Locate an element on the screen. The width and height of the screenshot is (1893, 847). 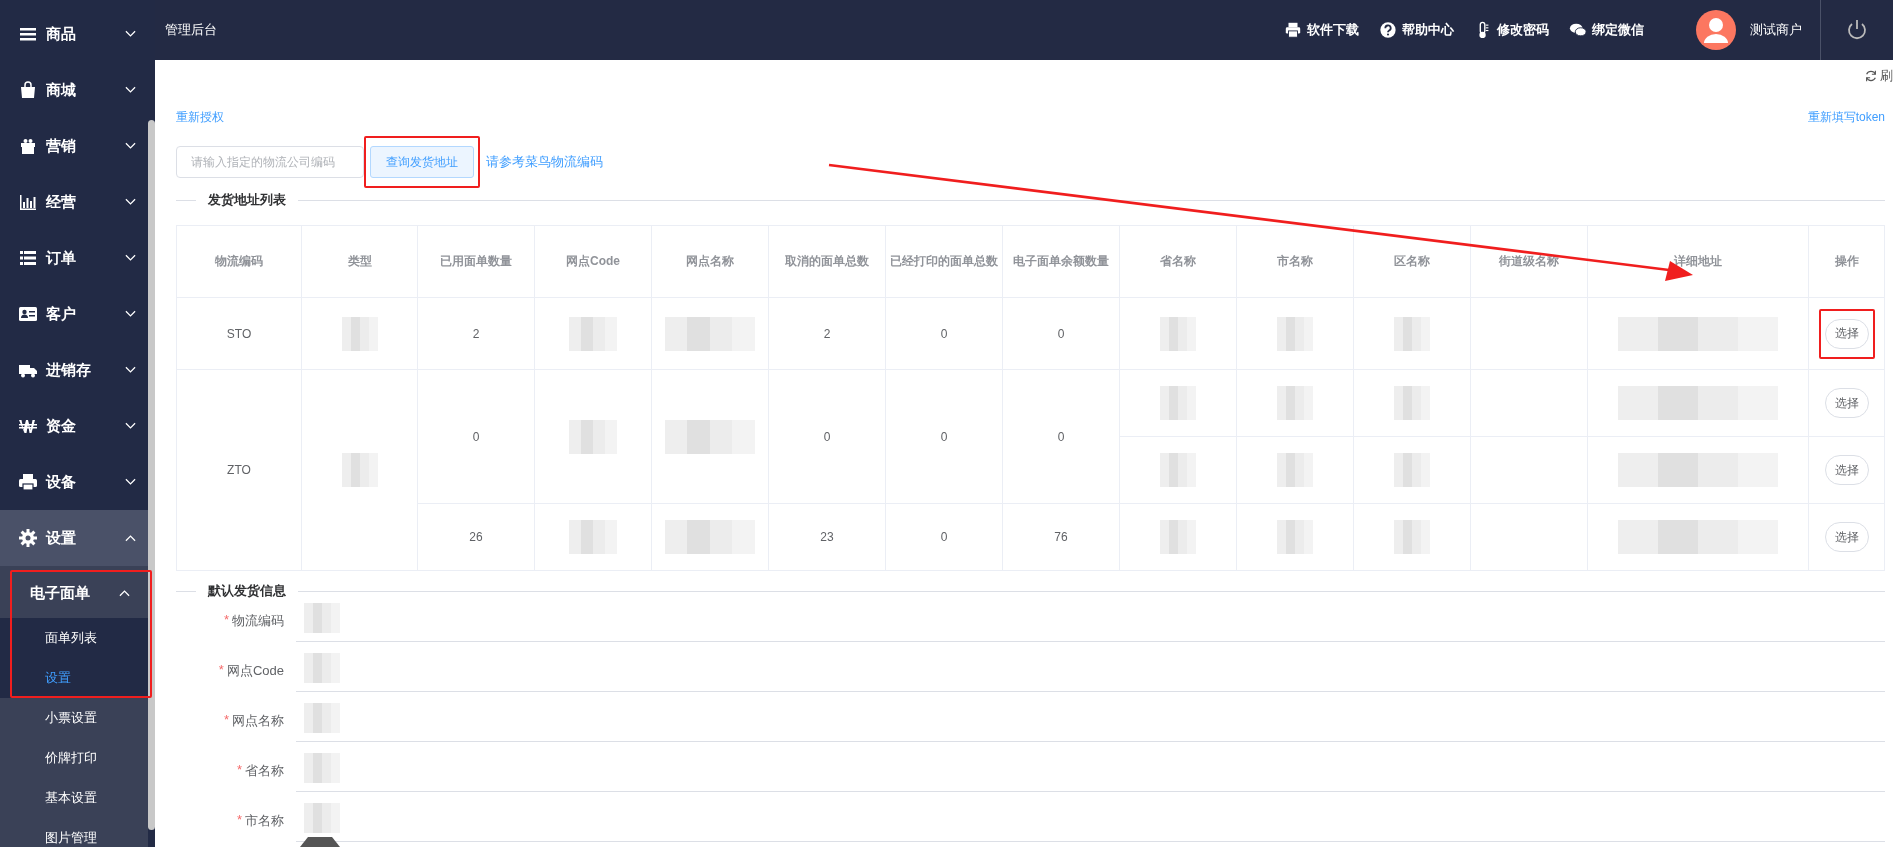
header-link: 修改密码 is located at coordinates (1511, 30).